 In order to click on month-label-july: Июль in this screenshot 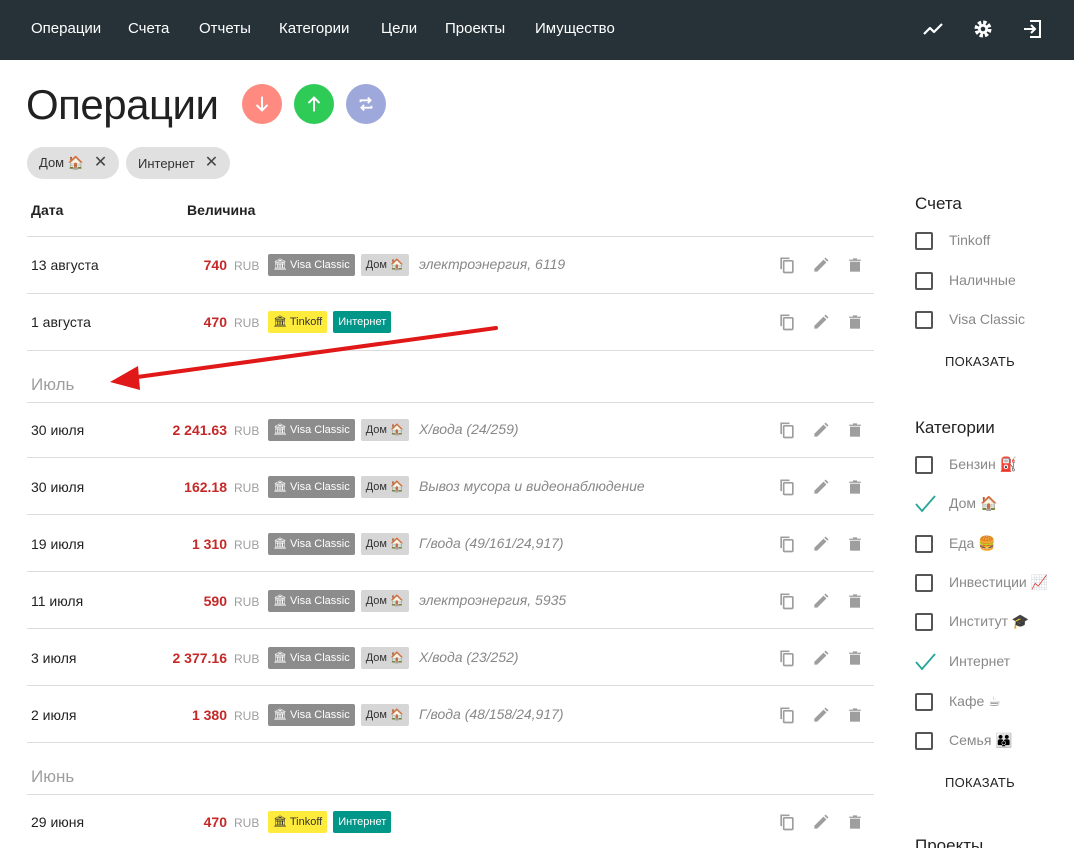, I will do `click(53, 384)`.